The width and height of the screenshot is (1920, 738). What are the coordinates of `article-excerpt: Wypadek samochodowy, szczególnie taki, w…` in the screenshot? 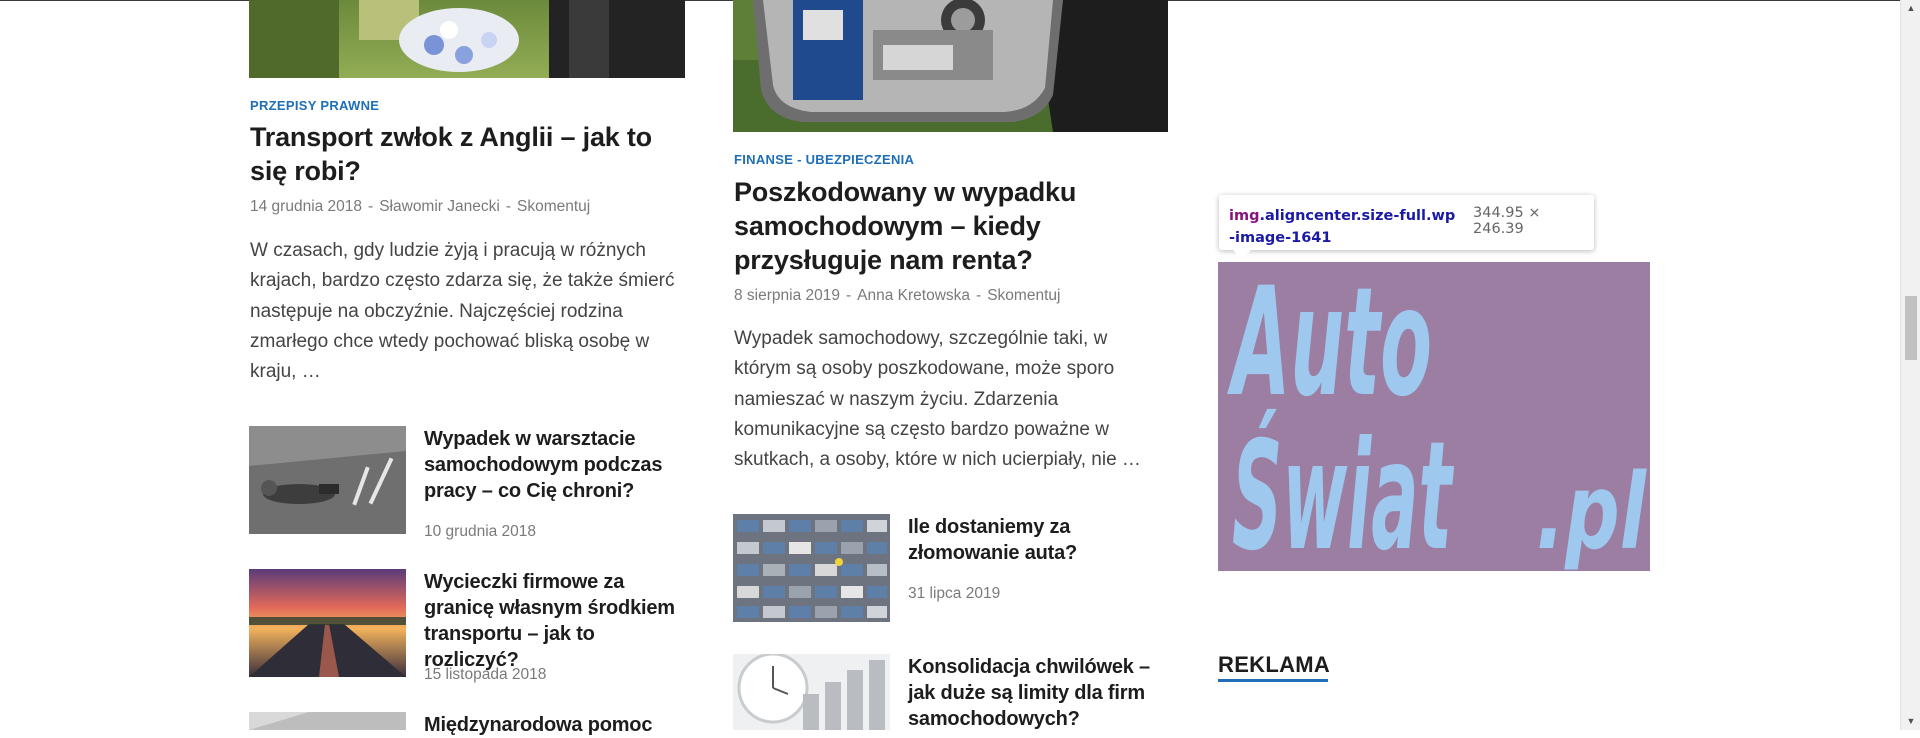 It's located at (937, 399).